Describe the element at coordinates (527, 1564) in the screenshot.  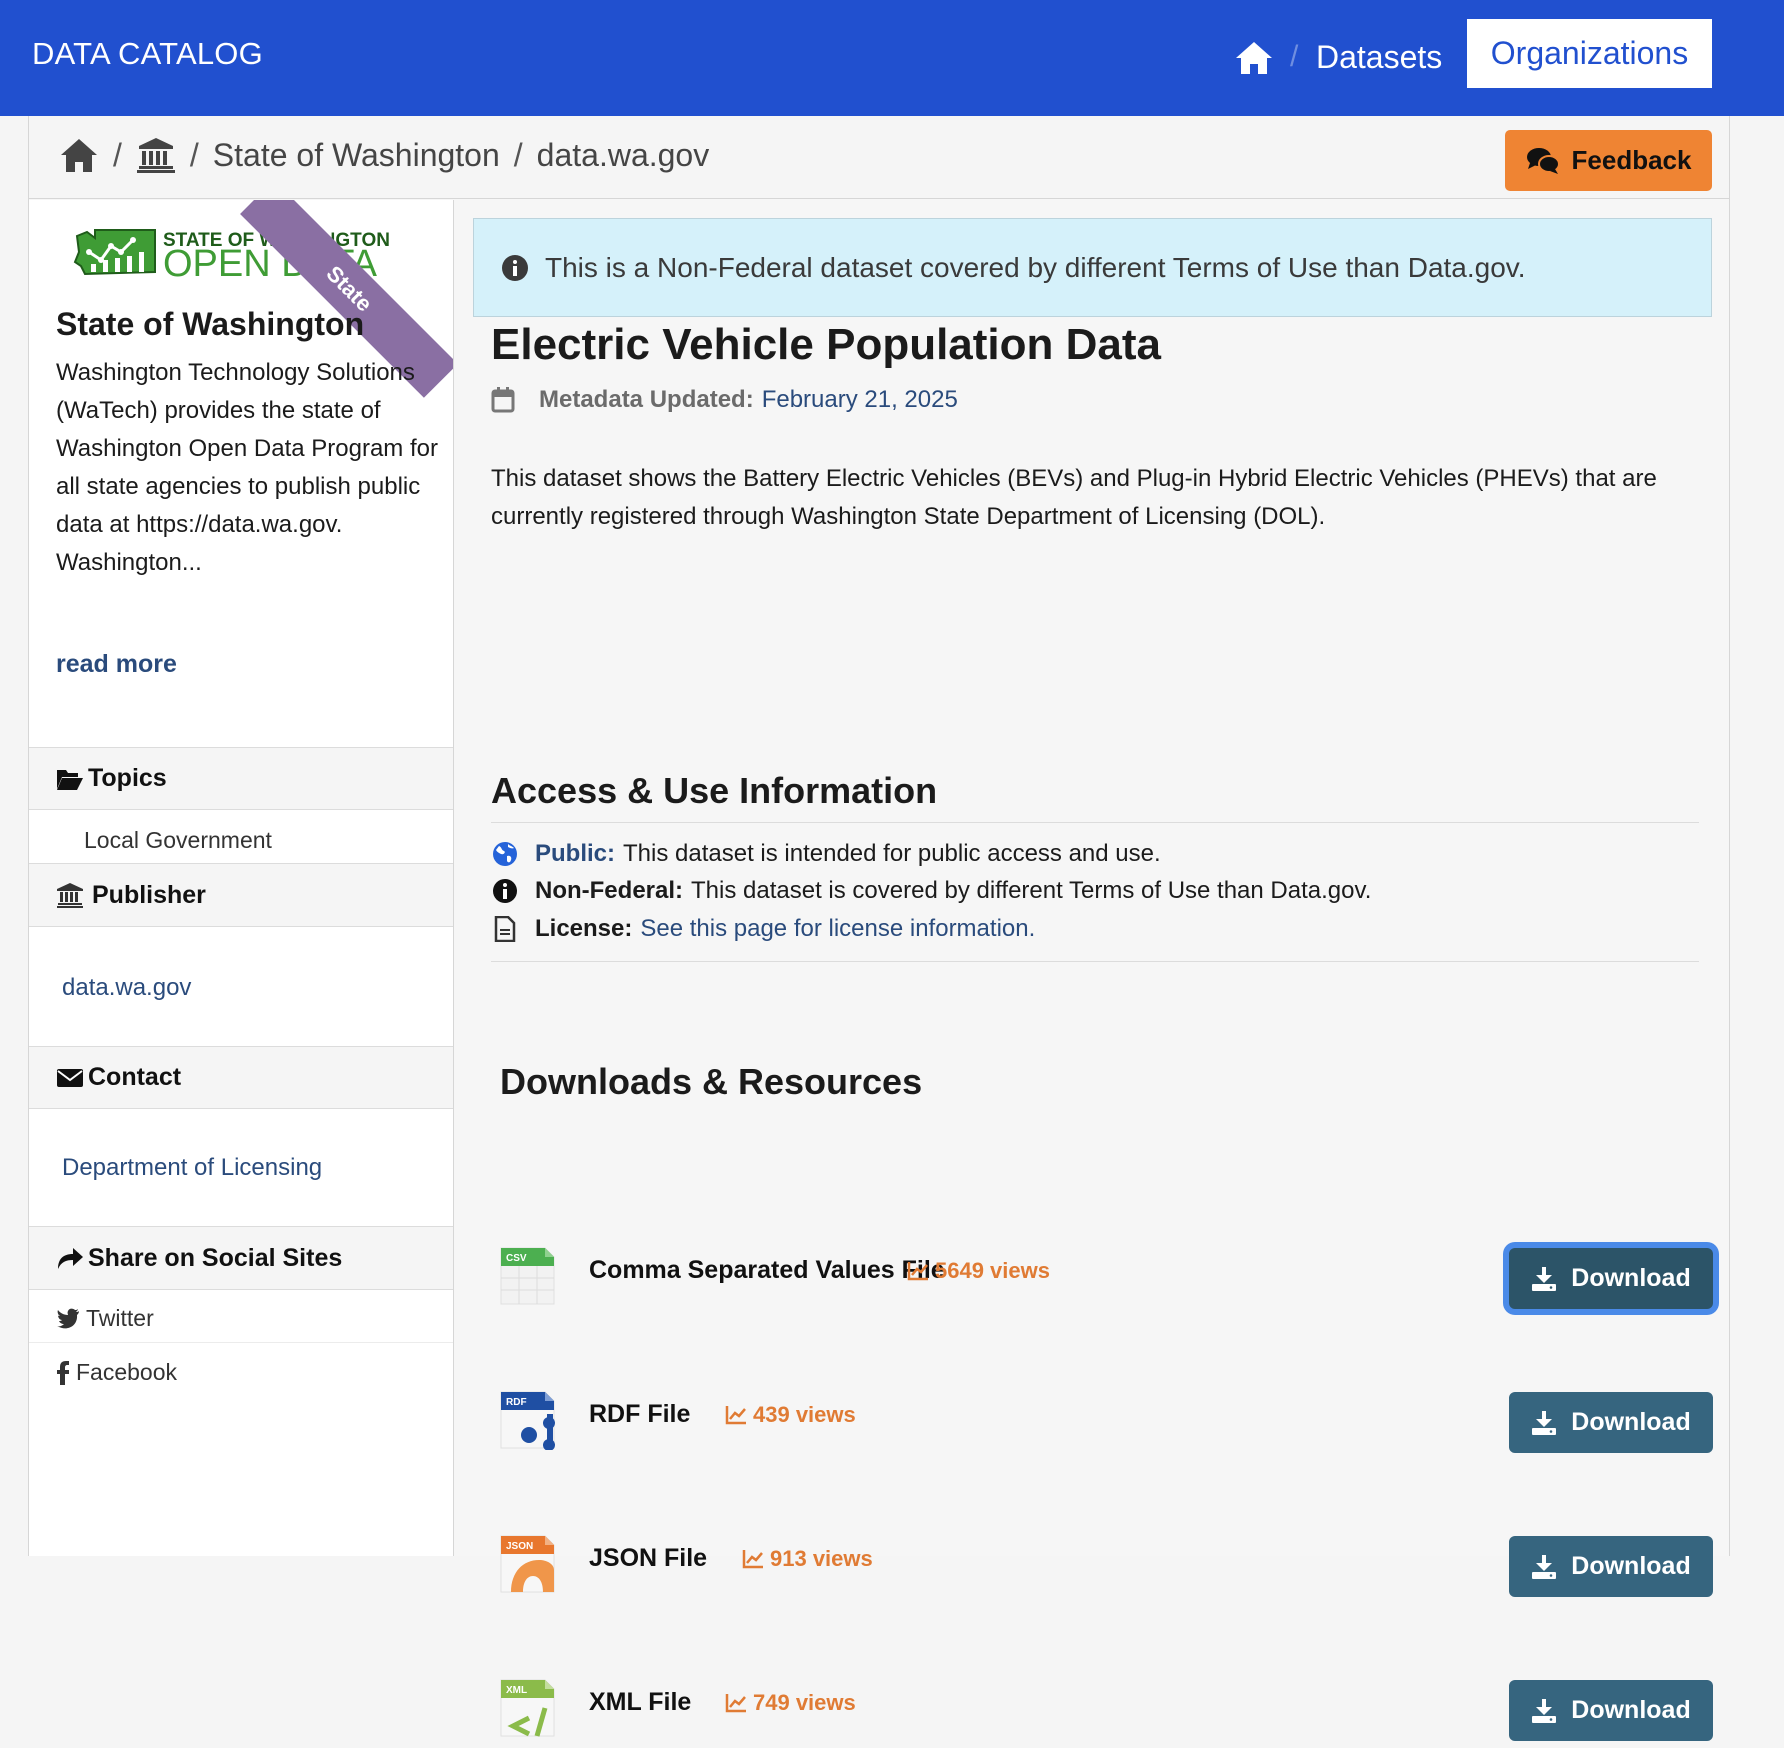
I see `json-file-icon: JSON` at that location.